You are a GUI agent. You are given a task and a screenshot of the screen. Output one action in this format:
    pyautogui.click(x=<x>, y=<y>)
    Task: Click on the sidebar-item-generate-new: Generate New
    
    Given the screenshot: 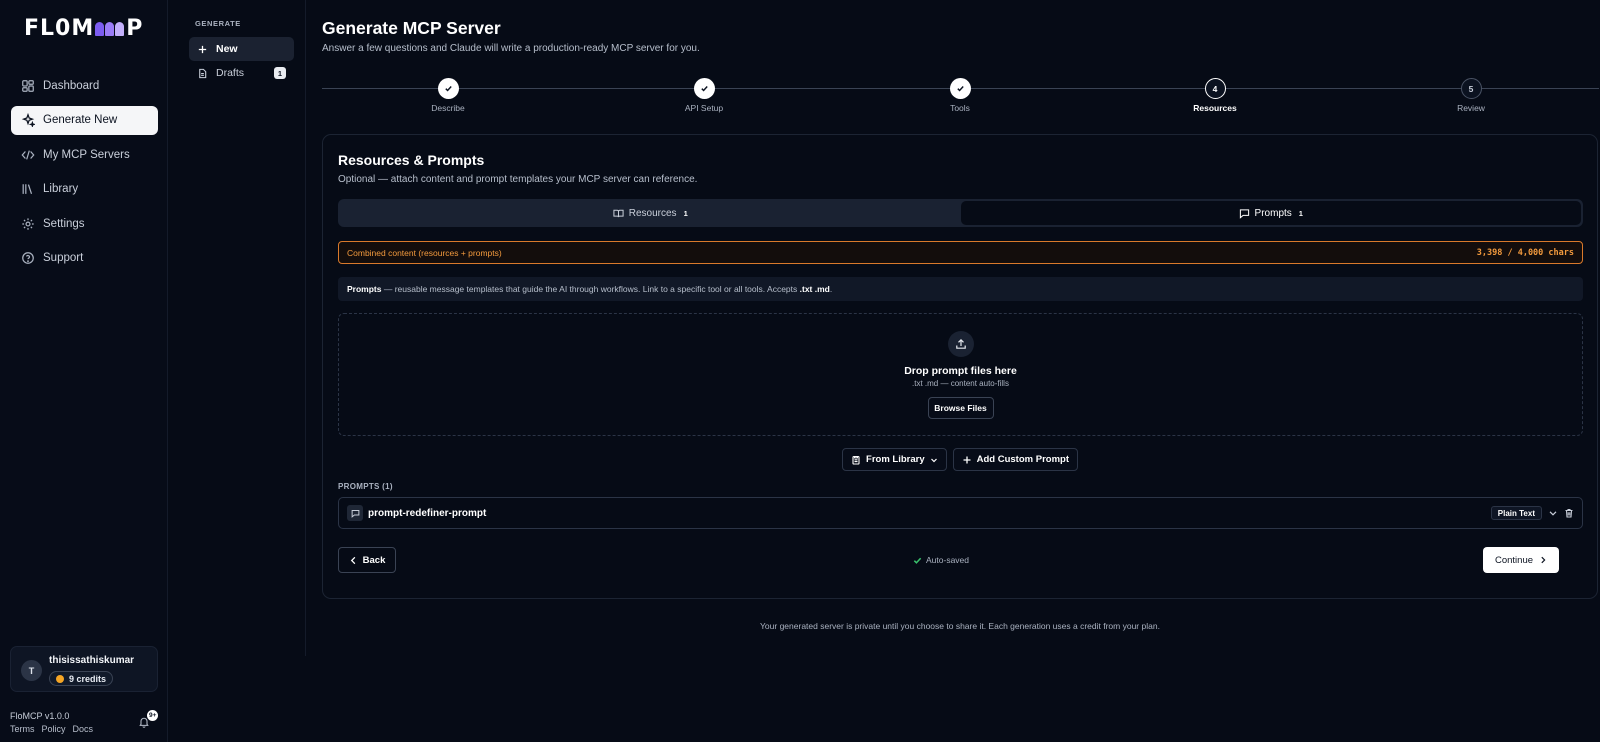 What is the action you would take?
    pyautogui.click(x=84, y=120)
    